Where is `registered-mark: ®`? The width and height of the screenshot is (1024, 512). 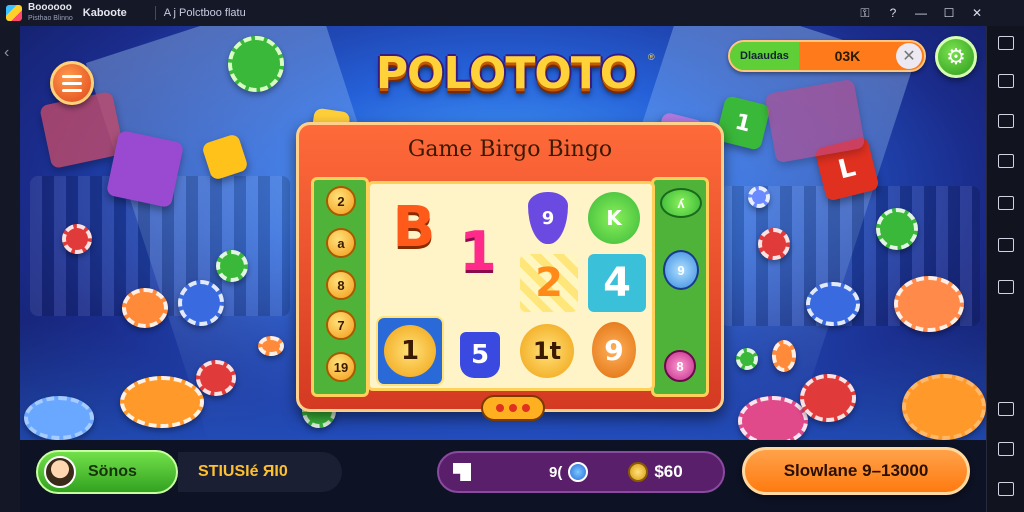 registered-mark: ® is located at coordinates (651, 57).